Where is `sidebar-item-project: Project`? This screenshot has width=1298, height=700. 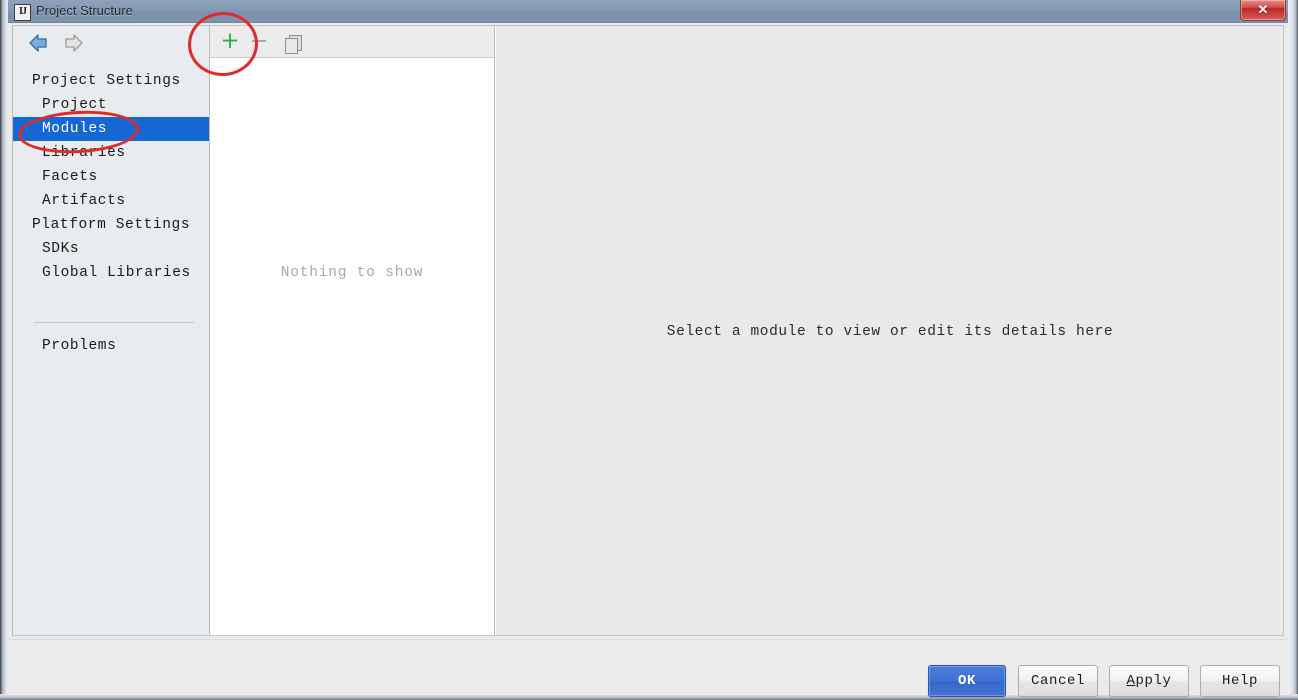
sidebar-item-project: Project is located at coordinates (110, 105).